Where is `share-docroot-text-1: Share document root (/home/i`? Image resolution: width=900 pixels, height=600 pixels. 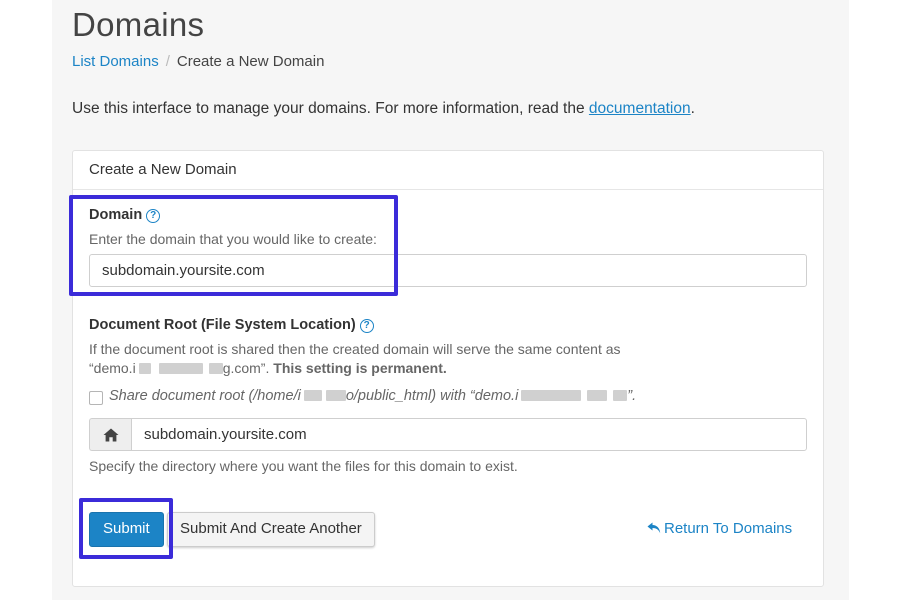 share-docroot-text-1: Share document root (/home/i is located at coordinates (205, 396).